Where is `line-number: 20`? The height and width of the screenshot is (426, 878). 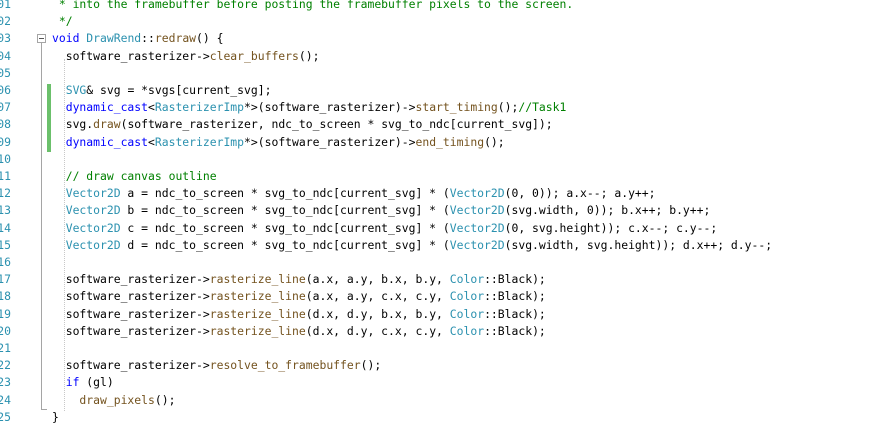 line-number: 20 is located at coordinates (5, 330).